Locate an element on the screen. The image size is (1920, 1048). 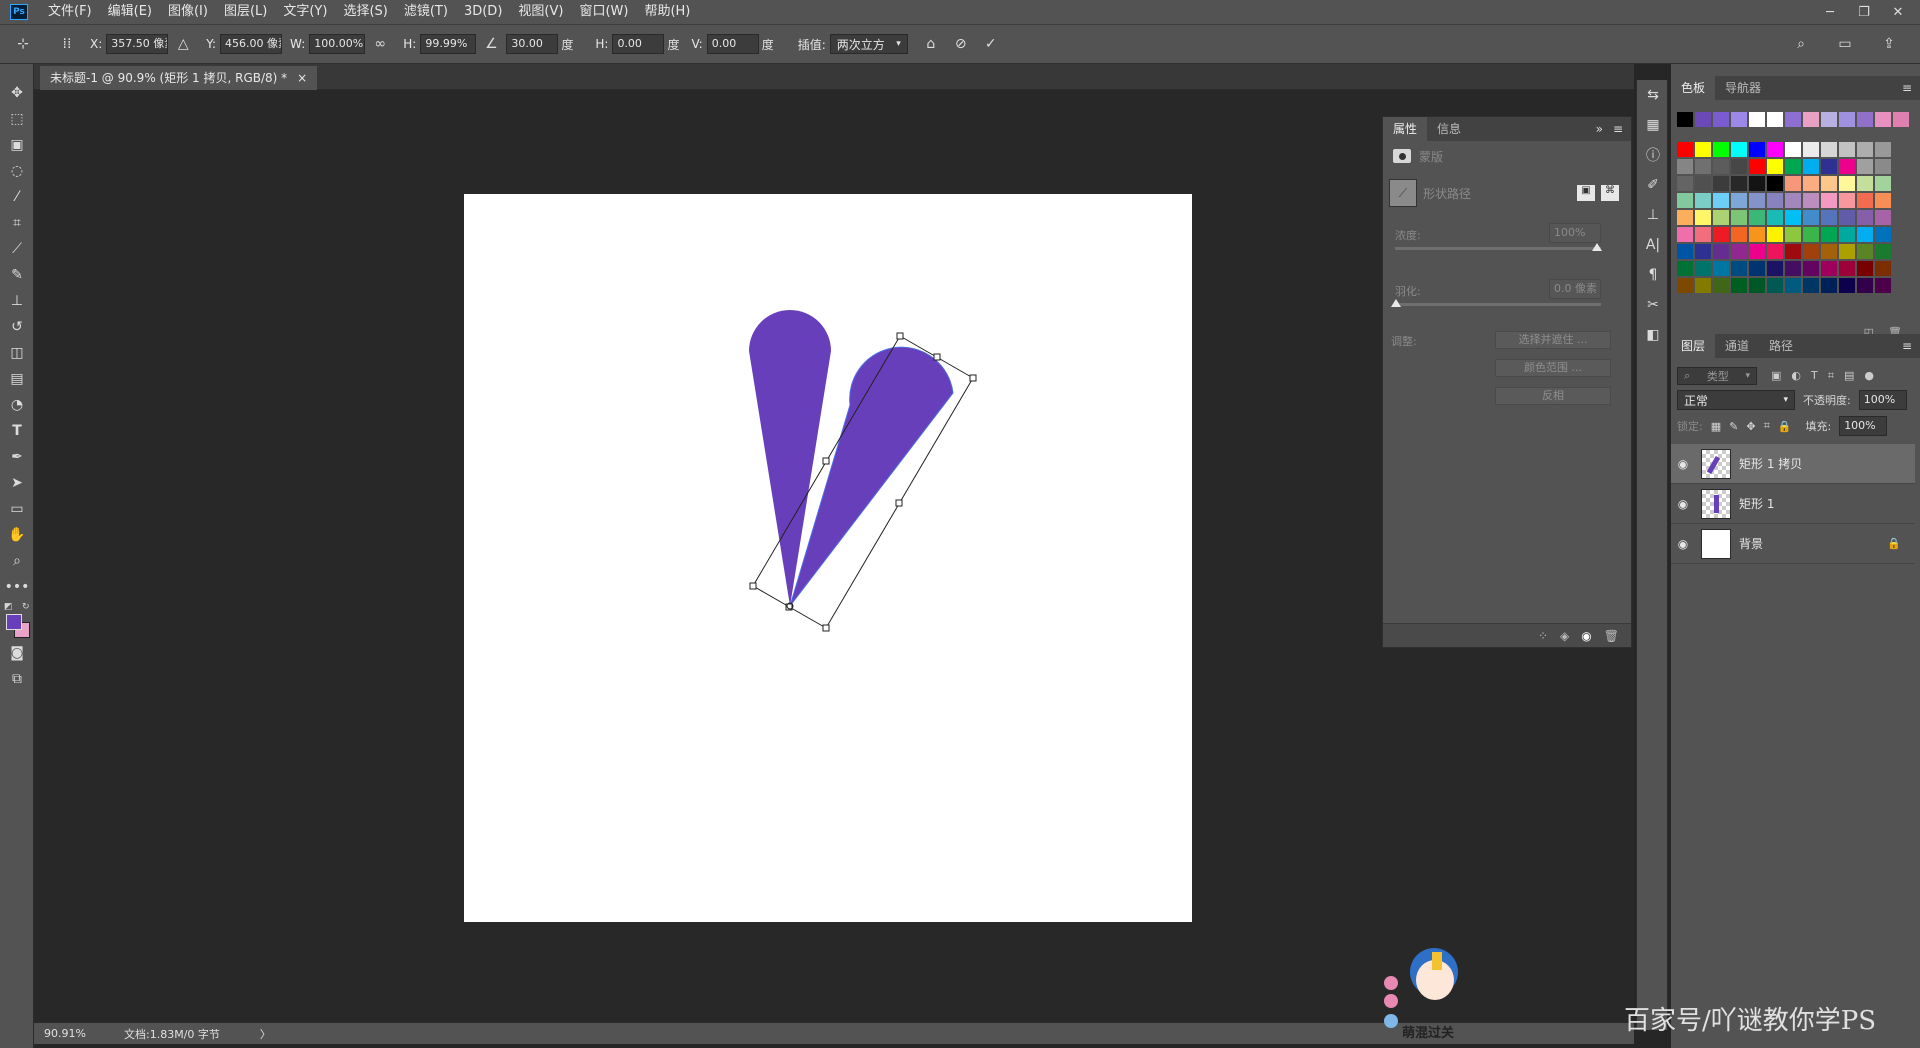
character-icon: A| is located at coordinates (1653, 245).